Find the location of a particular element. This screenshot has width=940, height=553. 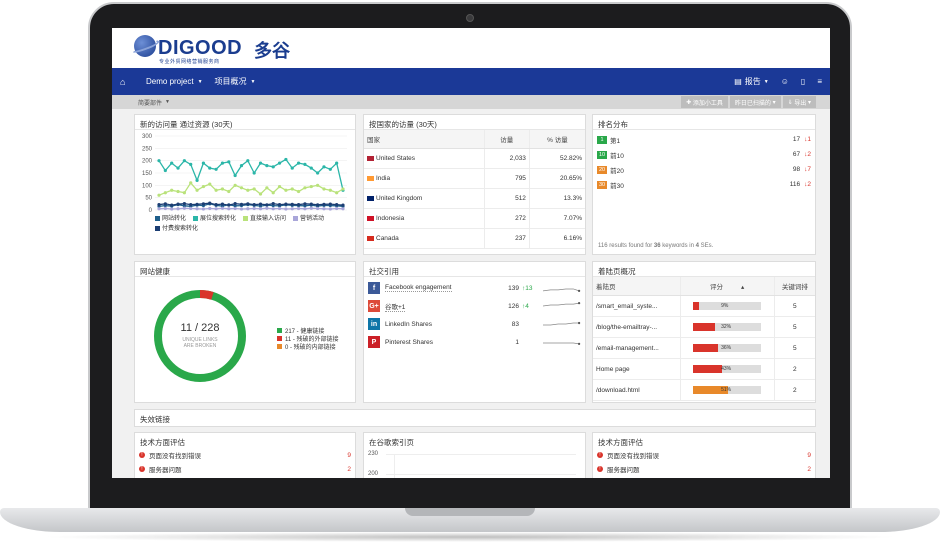

legend-item: 网站转化 is located at coordinates (170, 217).